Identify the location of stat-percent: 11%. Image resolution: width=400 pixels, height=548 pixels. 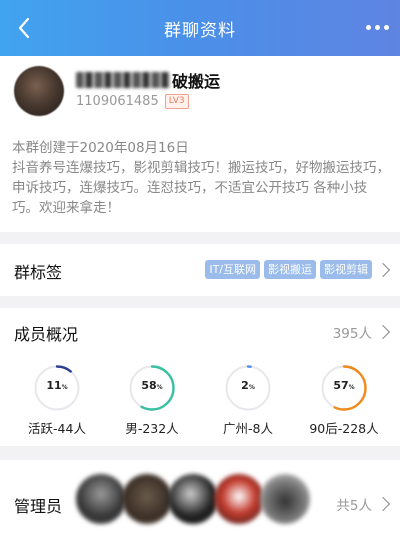
(57, 385).